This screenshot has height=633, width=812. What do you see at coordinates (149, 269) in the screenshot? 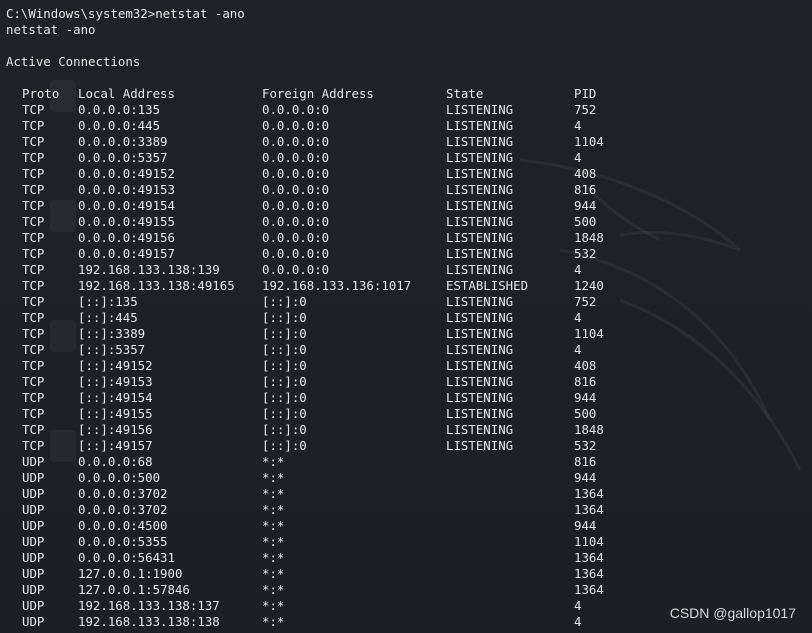
I see `local-address-cell: 192.168.133.138:139` at bounding box center [149, 269].